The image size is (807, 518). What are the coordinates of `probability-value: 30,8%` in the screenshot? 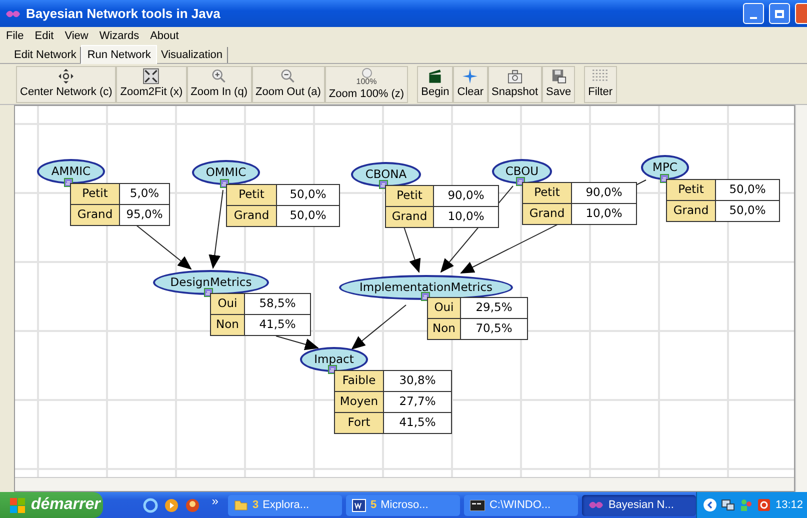 It's located at (417, 381).